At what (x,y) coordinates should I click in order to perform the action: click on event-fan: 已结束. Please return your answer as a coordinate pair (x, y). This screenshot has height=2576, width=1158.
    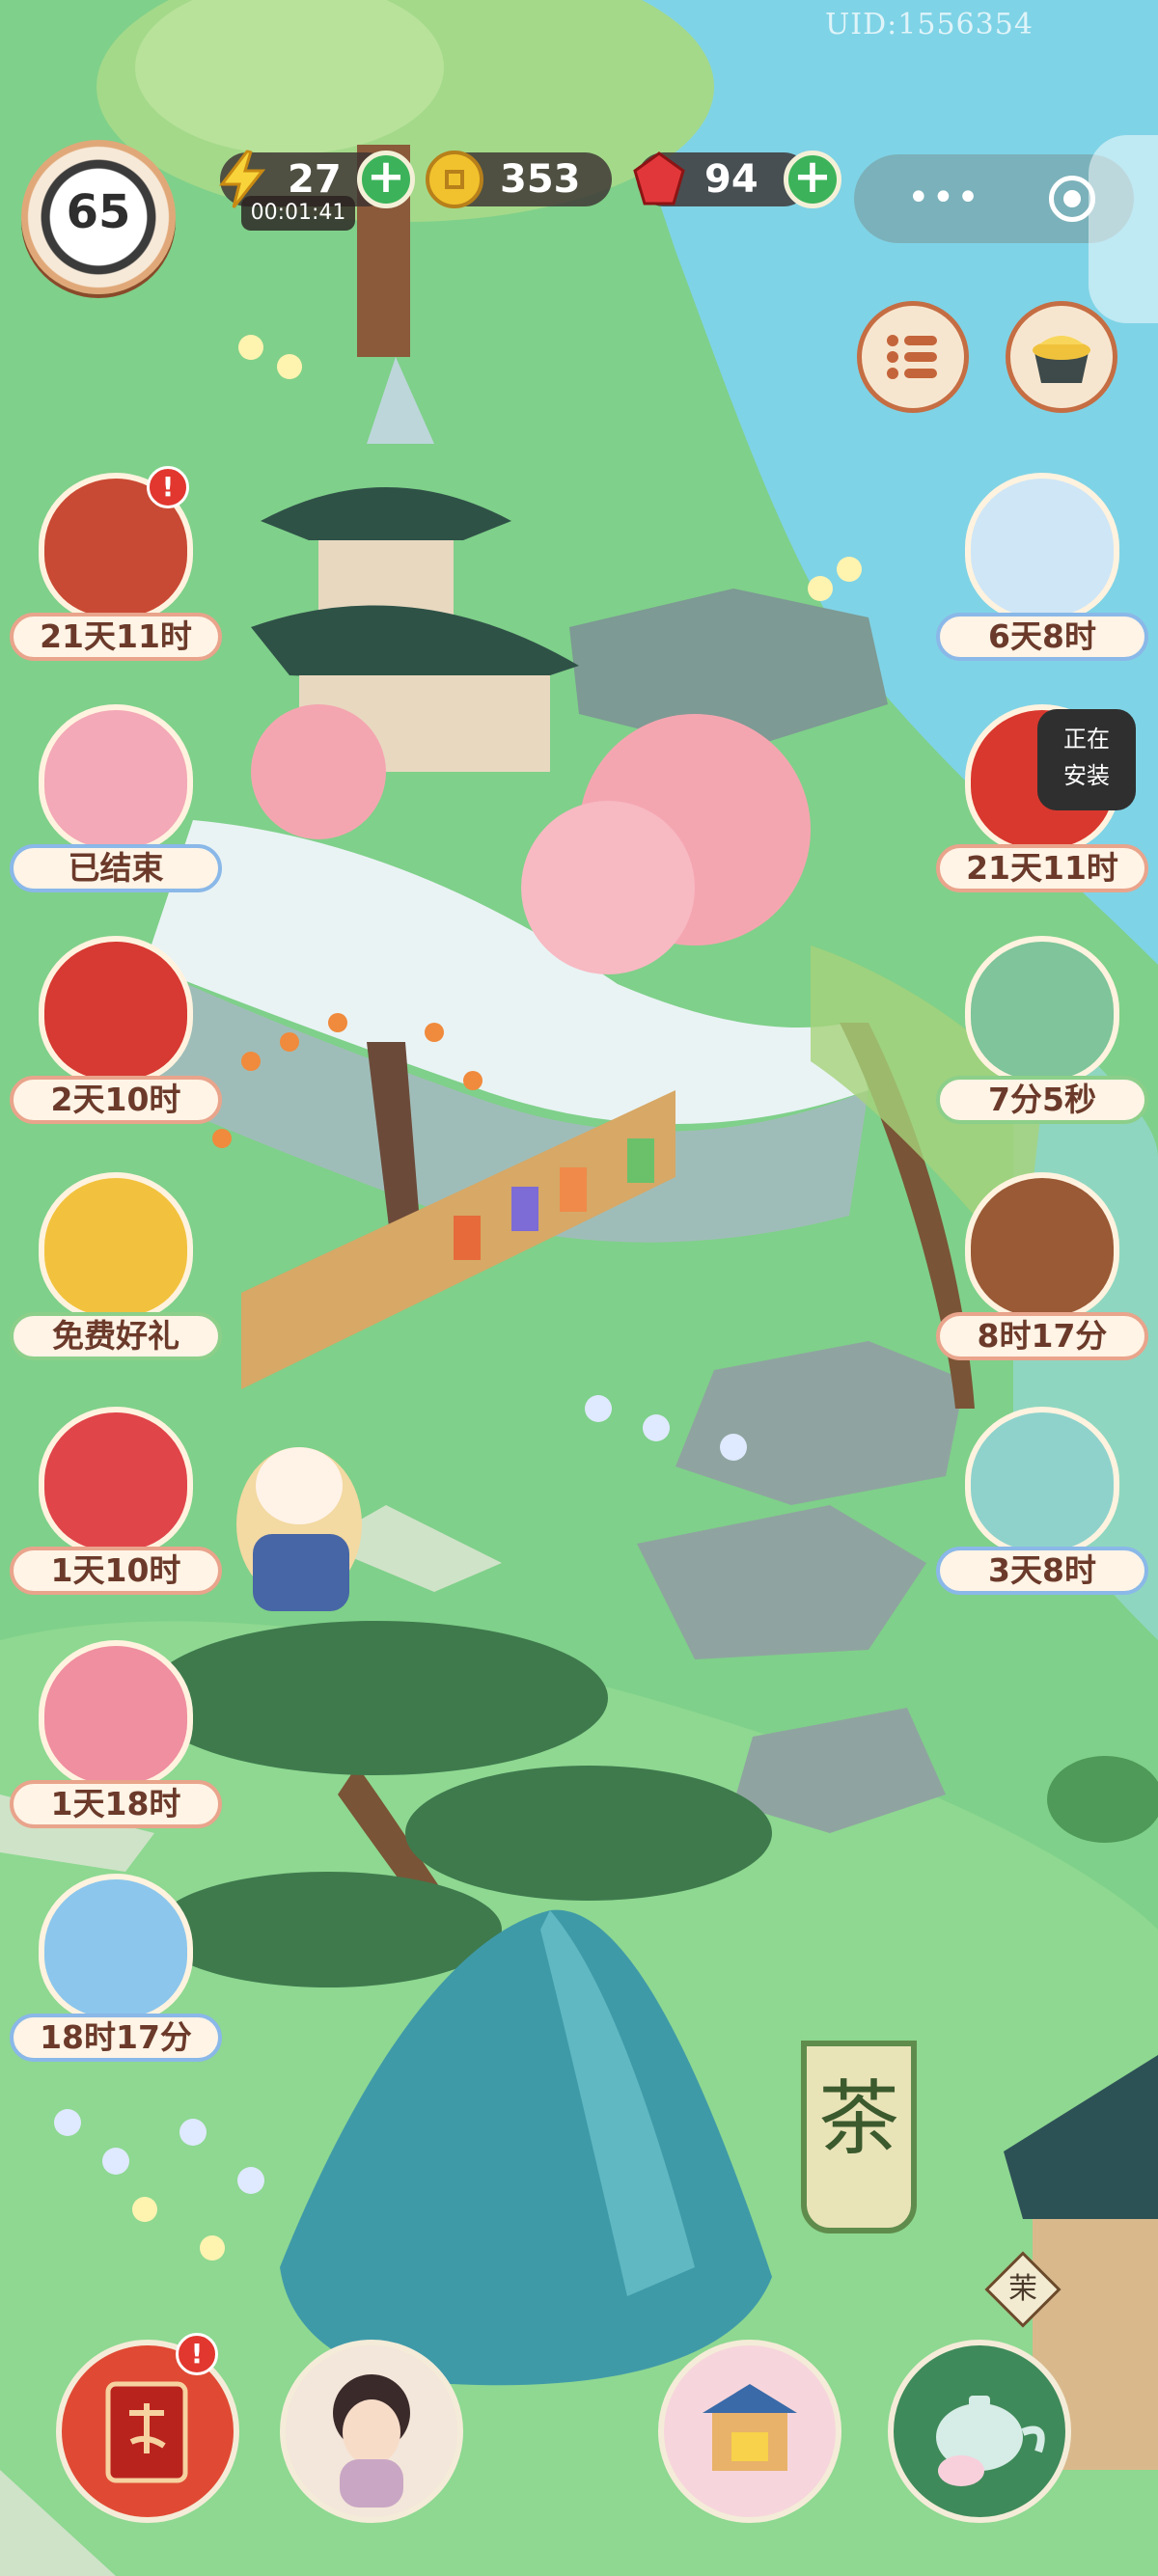
    Looking at the image, I should click on (116, 800).